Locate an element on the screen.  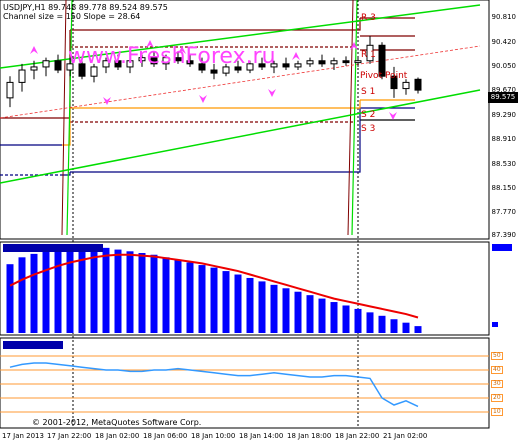
time-label: 18 Jan 10:00 is located at coordinates (213, 436).